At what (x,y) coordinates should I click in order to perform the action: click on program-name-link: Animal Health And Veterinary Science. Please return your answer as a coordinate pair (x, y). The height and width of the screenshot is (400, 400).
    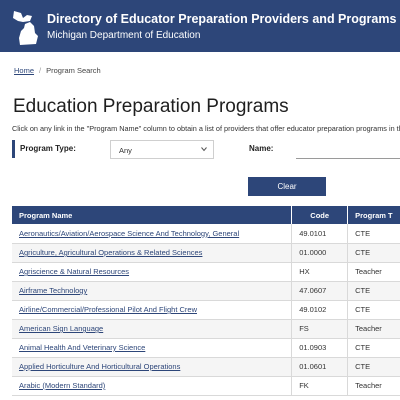
    Looking at the image, I should click on (82, 347).